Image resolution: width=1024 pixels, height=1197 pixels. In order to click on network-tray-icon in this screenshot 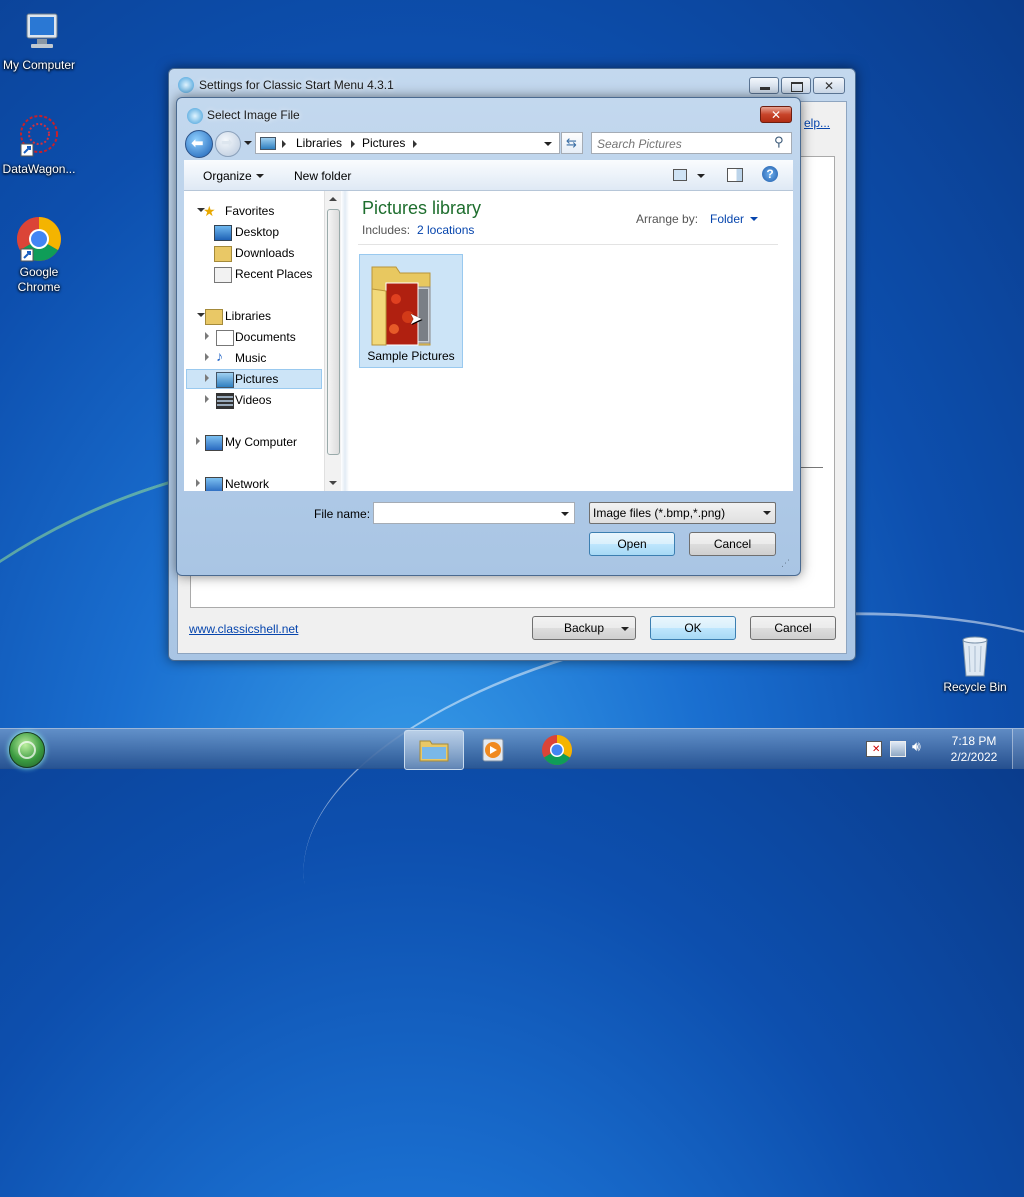, I will do `click(898, 749)`.